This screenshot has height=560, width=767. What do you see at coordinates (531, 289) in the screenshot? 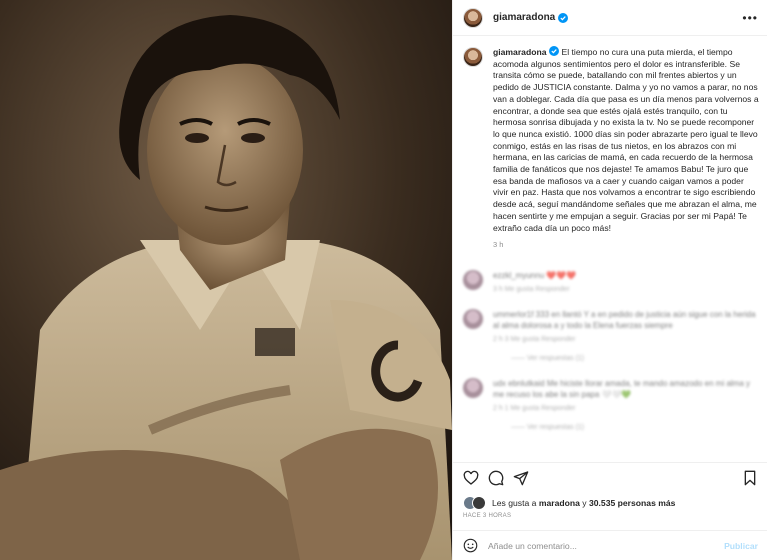
I see `comment-meta: 3 h Me gusta Responder` at bounding box center [531, 289].